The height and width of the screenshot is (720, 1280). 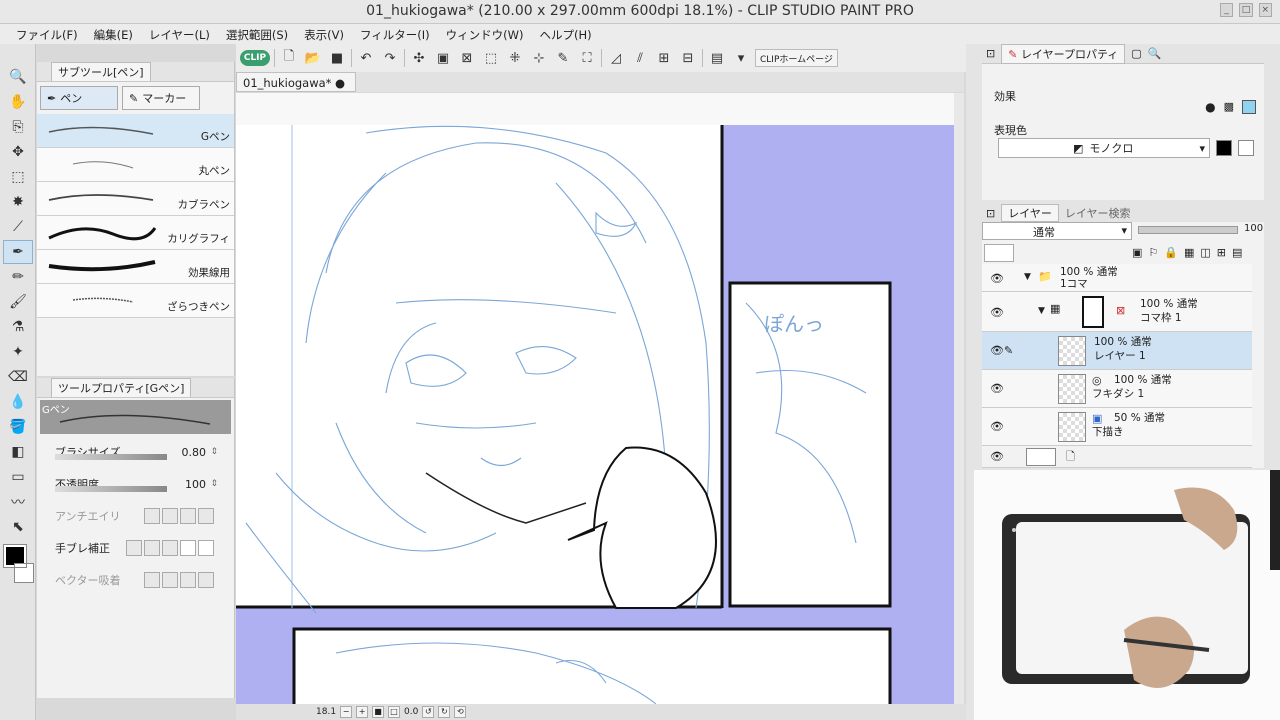 What do you see at coordinates (959, 398) in the screenshot?
I see `vertical-scrollbar` at bounding box center [959, 398].